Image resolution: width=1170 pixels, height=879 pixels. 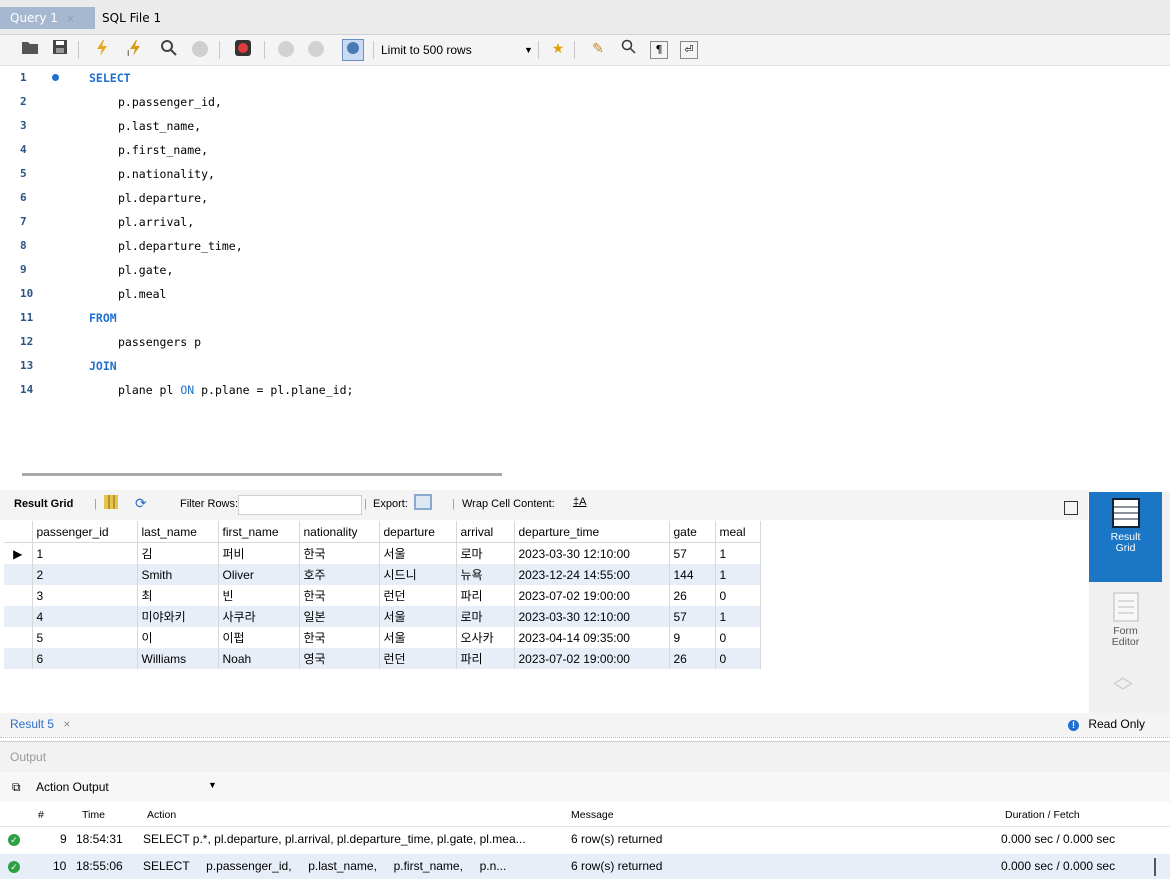 I want to click on editor-scrollbar, so click(x=262, y=474).